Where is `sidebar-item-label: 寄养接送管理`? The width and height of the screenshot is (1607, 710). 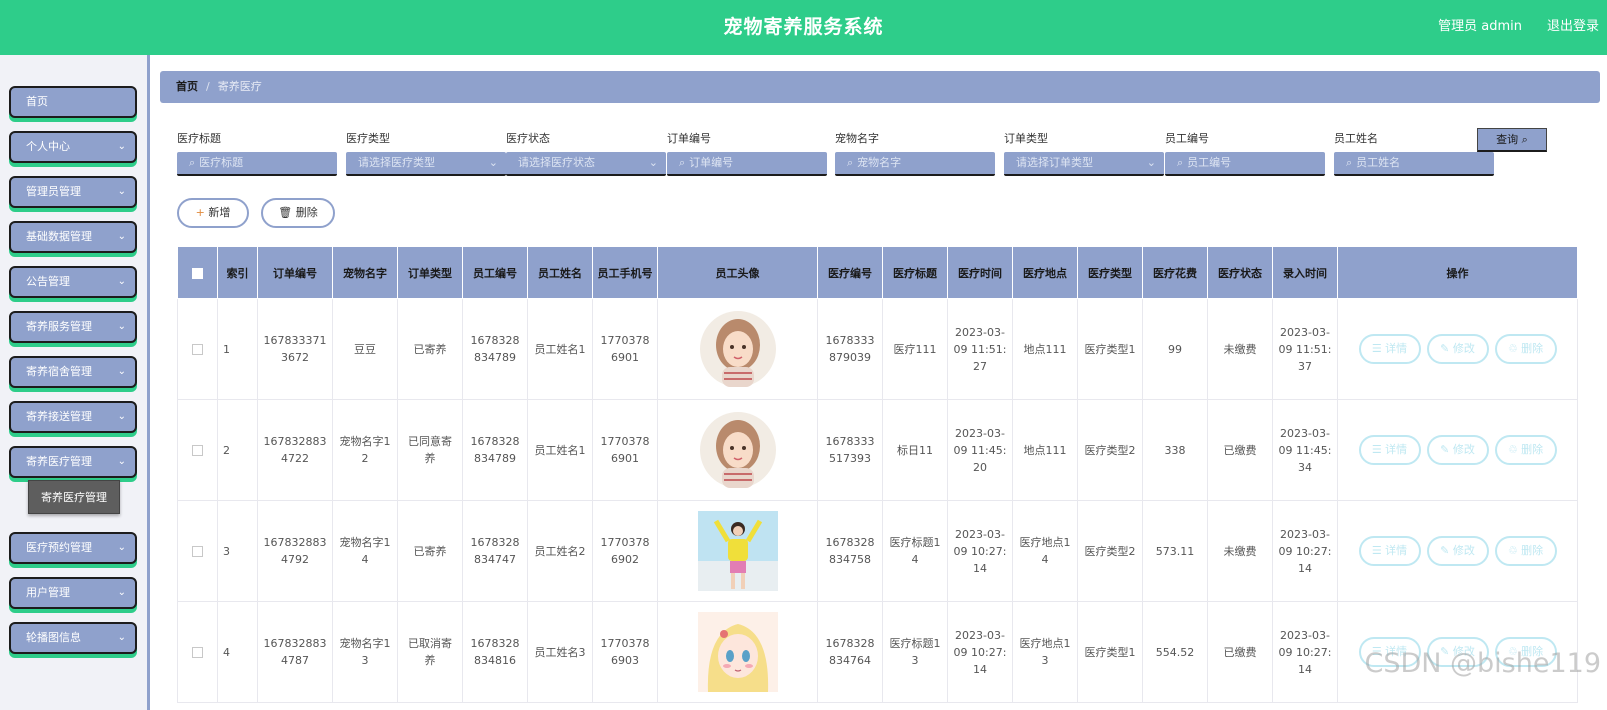 sidebar-item-label: 寄养接送管理 is located at coordinates (59, 416).